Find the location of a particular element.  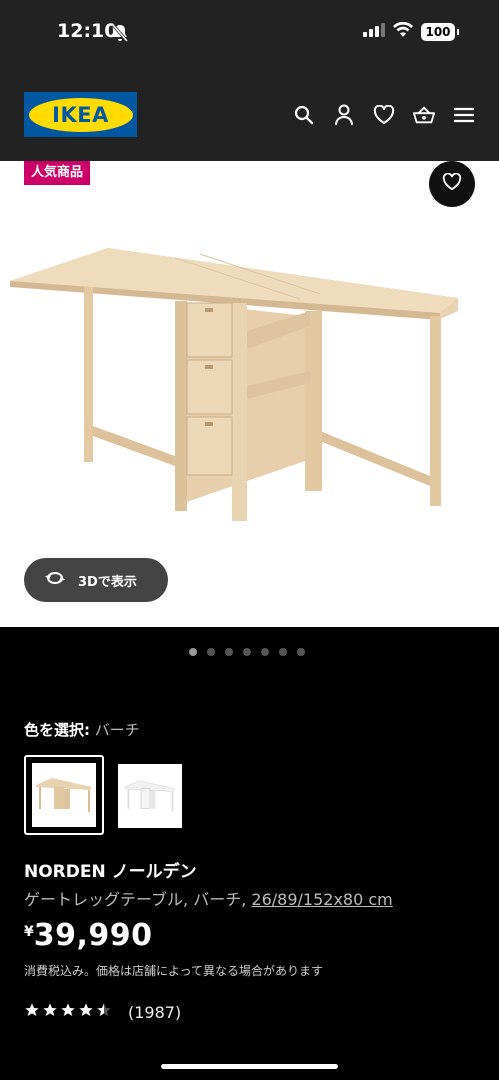

product-name: NORDEN ノールデン is located at coordinates (110, 872).